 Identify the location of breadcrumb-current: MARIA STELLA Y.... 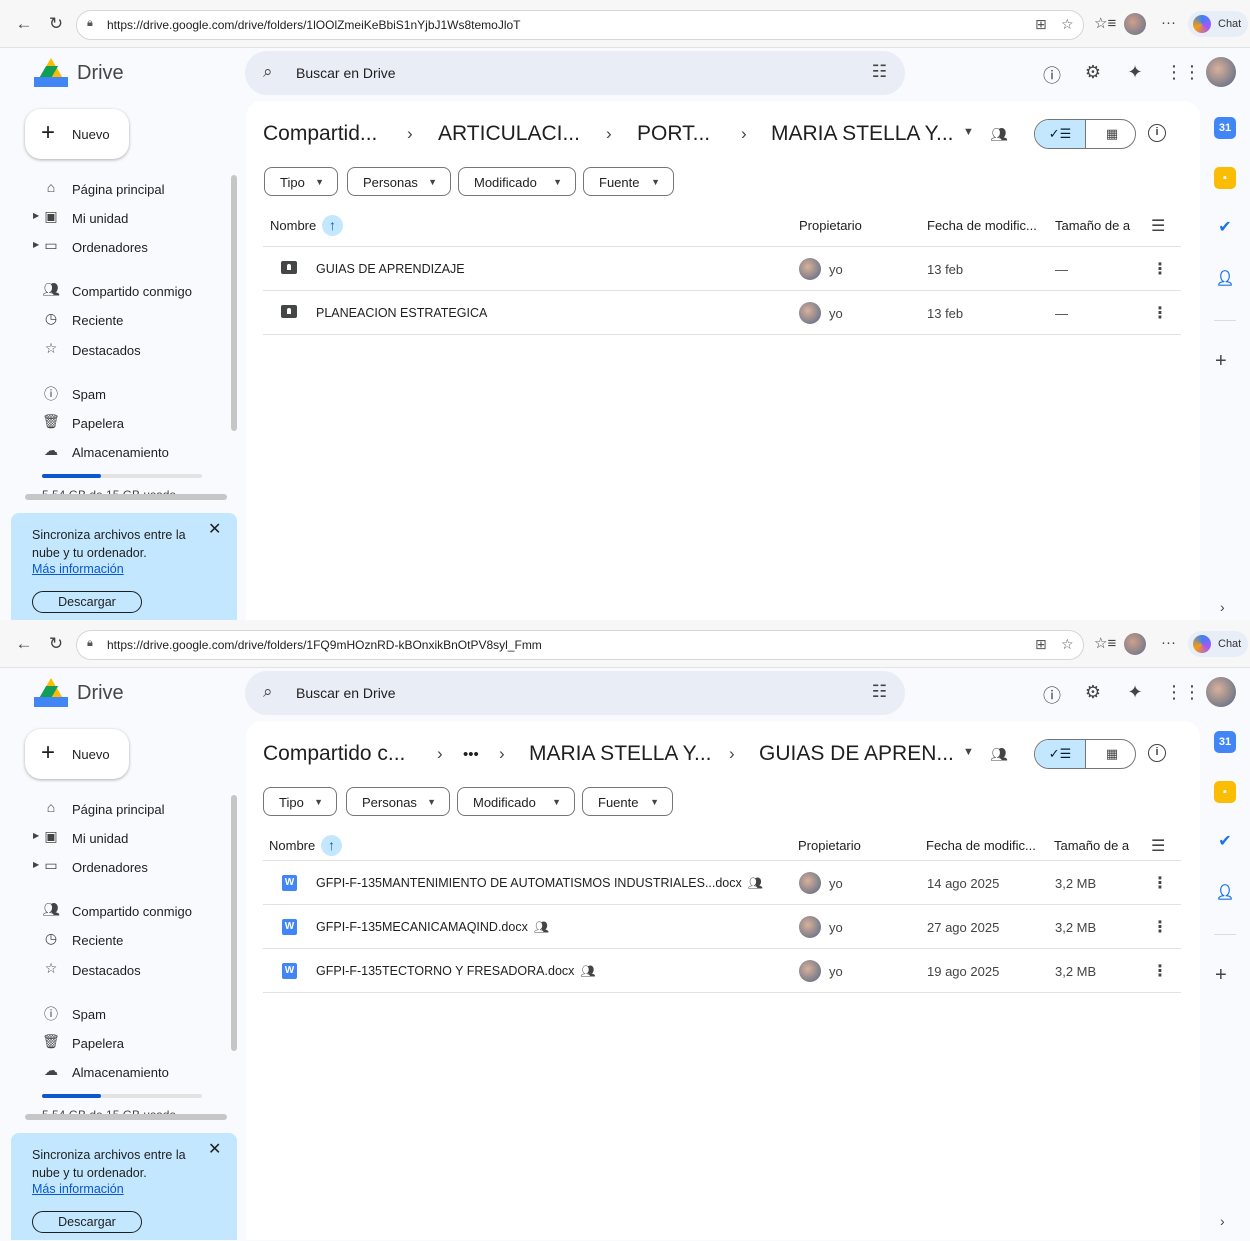
(862, 134).